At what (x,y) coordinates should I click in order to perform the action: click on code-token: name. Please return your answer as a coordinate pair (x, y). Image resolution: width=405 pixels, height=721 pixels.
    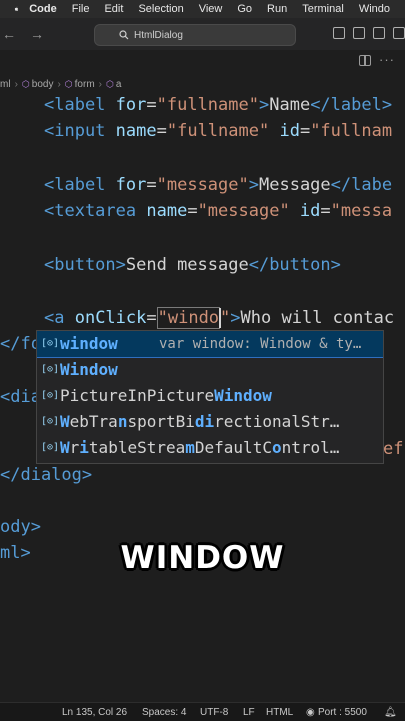
    Looking at the image, I should click on (167, 211).